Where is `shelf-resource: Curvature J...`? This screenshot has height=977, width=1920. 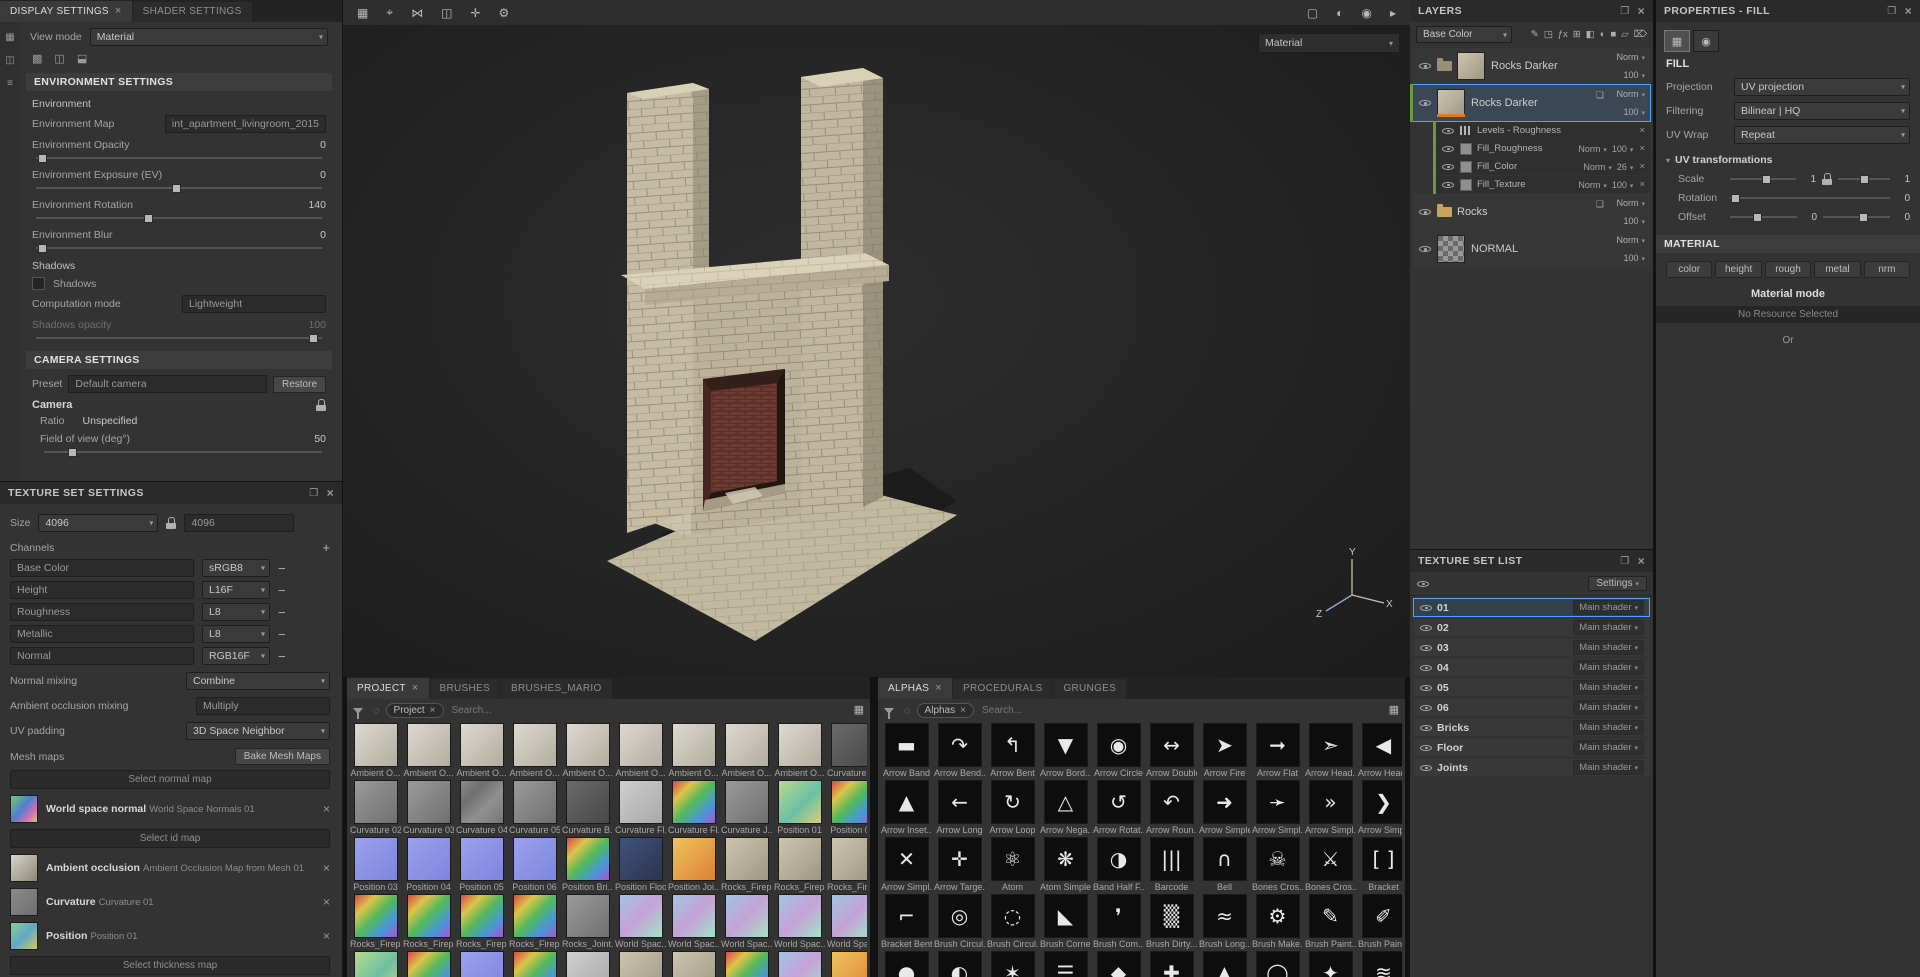
shelf-resource: Curvature J... is located at coordinates (746, 808).